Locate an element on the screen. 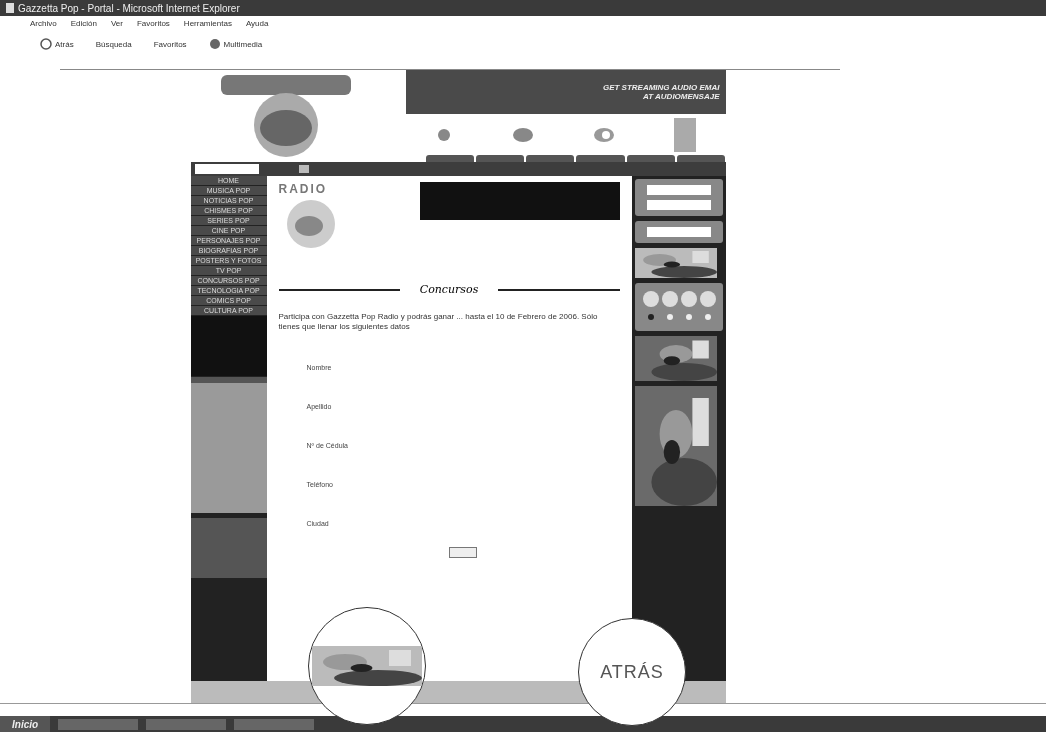 The height and width of the screenshot is (732, 1046). menu-item: Herramientas is located at coordinates (207, 23).